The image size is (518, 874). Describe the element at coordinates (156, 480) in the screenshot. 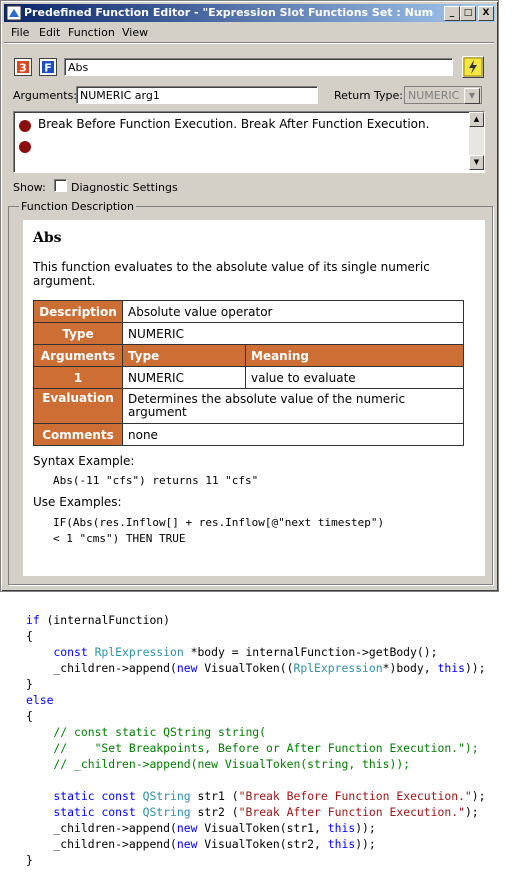

I see `syntax-example-code: Abs(-11 "cfs") returns 11 "cfs"` at that location.